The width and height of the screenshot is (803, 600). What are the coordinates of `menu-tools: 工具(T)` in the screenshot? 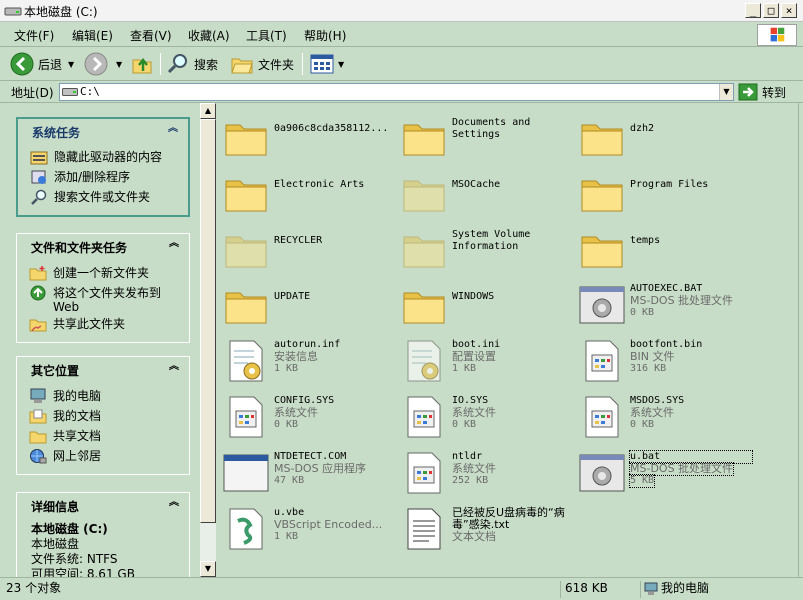 It's located at (266, 35).